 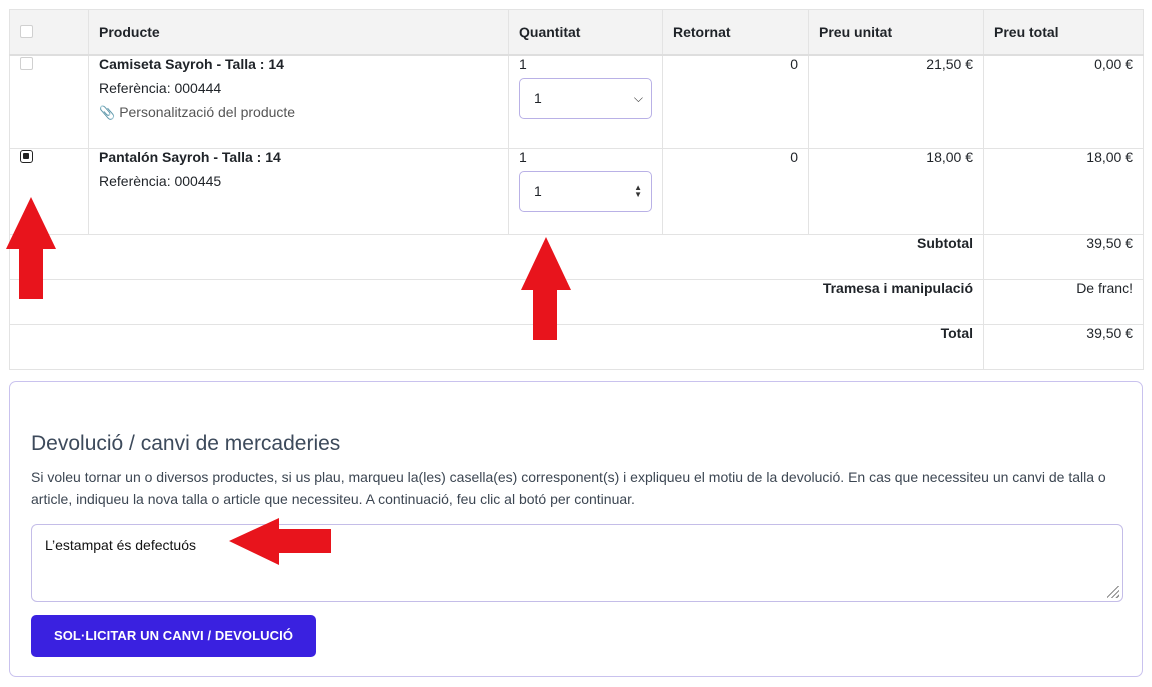 I want to click on return-quantity-select: 1 ▲ ▼, so click(x=585, y=191).